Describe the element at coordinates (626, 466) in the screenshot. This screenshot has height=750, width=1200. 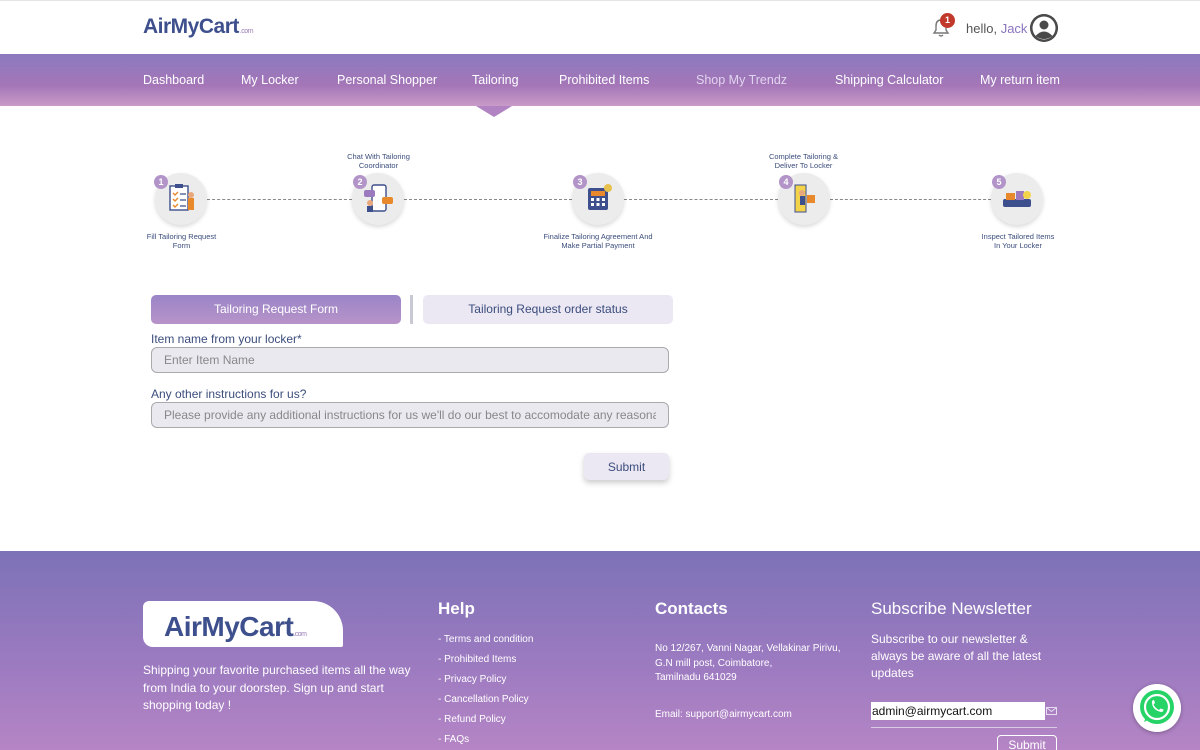
I see `submit-button: Submit` at that location.